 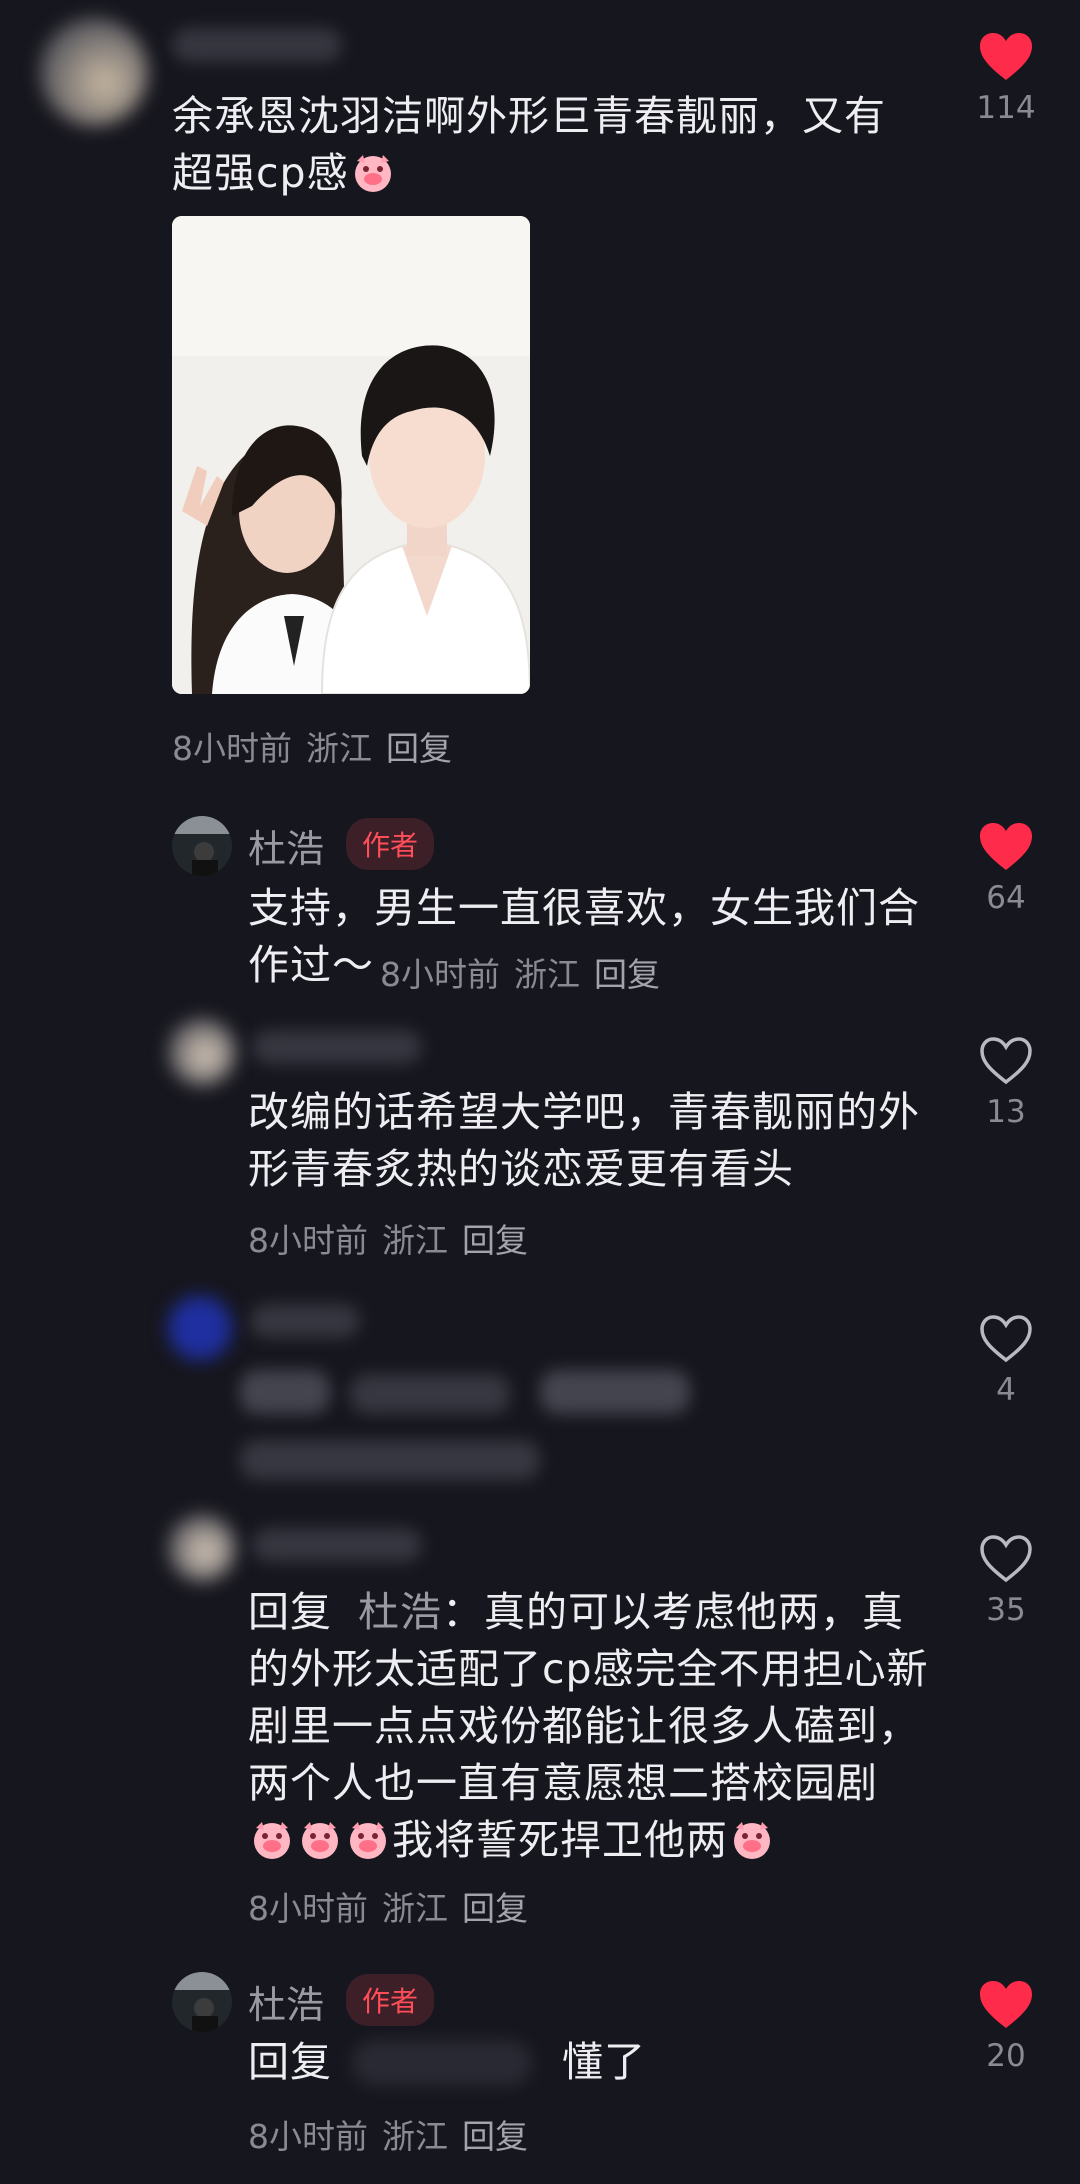 I want to click on like-button: 20, so click(x=1006, y=2027).